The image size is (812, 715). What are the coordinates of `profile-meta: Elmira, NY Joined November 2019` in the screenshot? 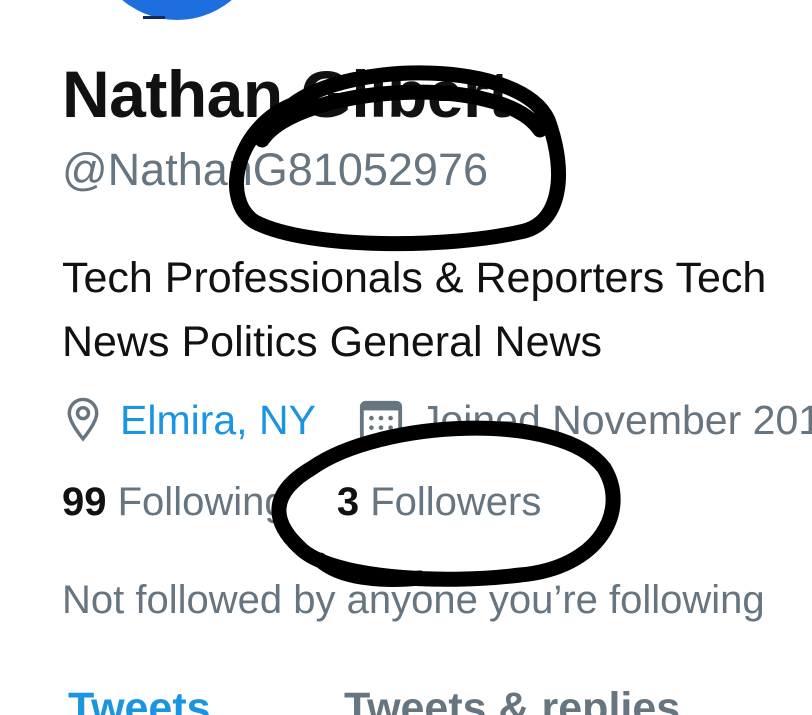 It's located at (437, 420).